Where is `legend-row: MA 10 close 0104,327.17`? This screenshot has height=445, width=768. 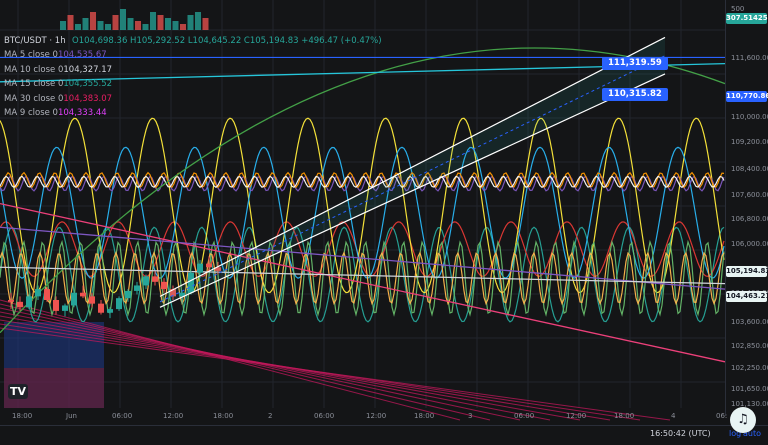
legend-row: MA 10 close 0104,327.17 is located at coordinates (58, 70).